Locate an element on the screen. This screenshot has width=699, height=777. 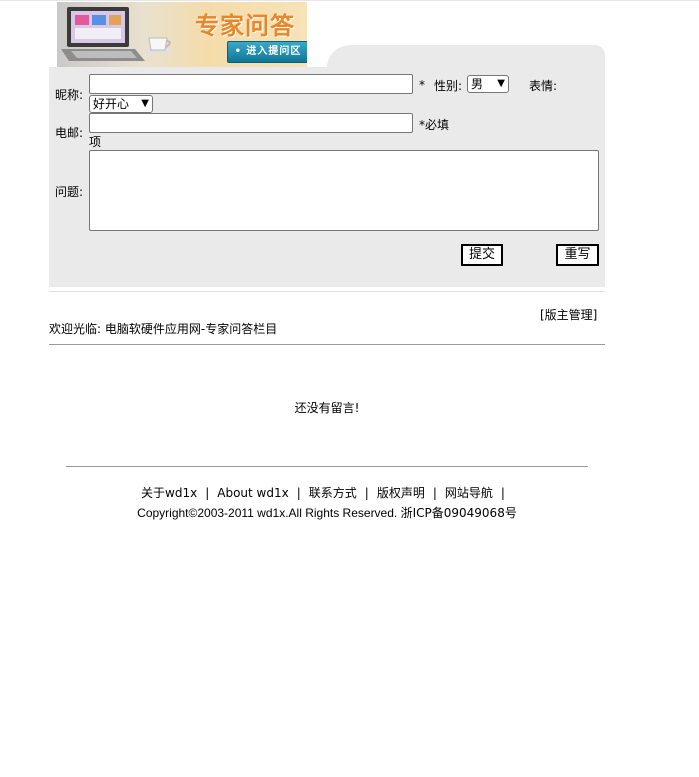
enter-question-area-button: • 进入提问区 is located at coordinates (267, 52).